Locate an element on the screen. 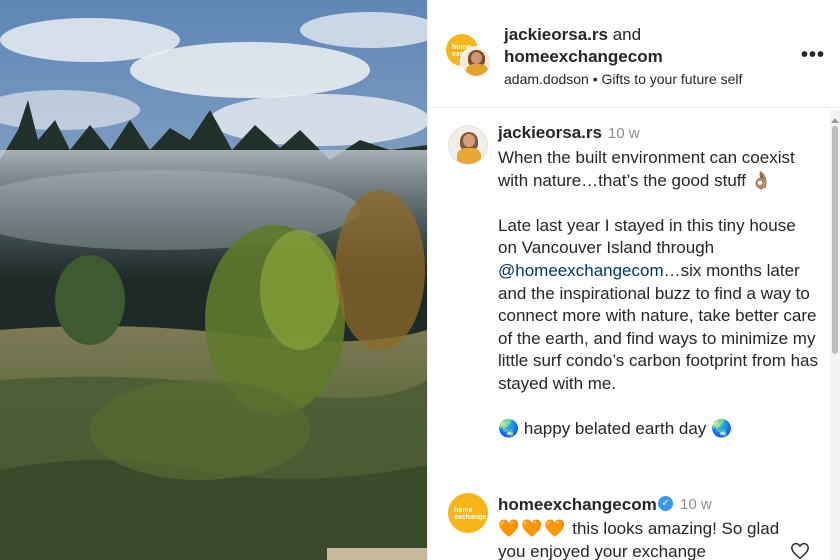 This screenshot has width=840, height=560. caption-avatar is located at coordinates (468, 145).